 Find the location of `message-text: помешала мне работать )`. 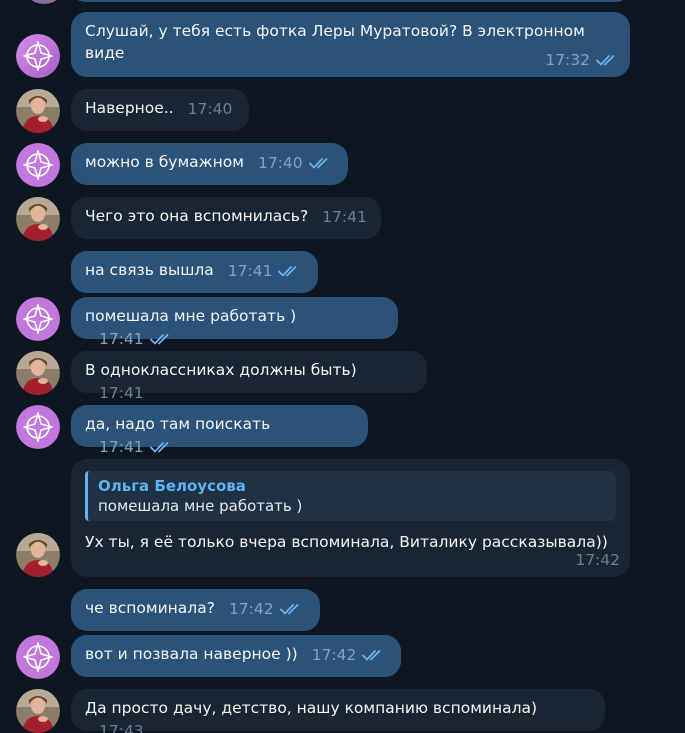

message-text: помешала мне работать ) is located at coordinates (191, 316).